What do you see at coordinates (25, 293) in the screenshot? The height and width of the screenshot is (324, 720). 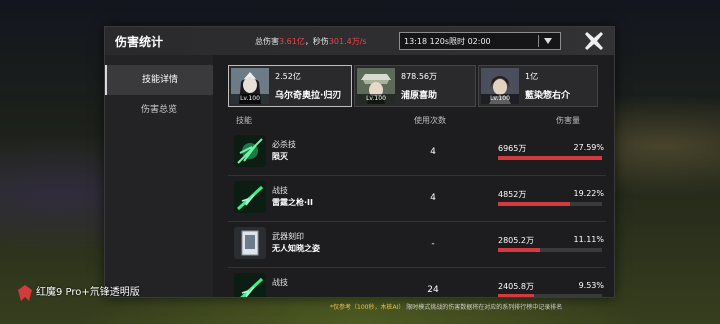 I see `red-magic-logo-icon` at bounding box center [25, 293].